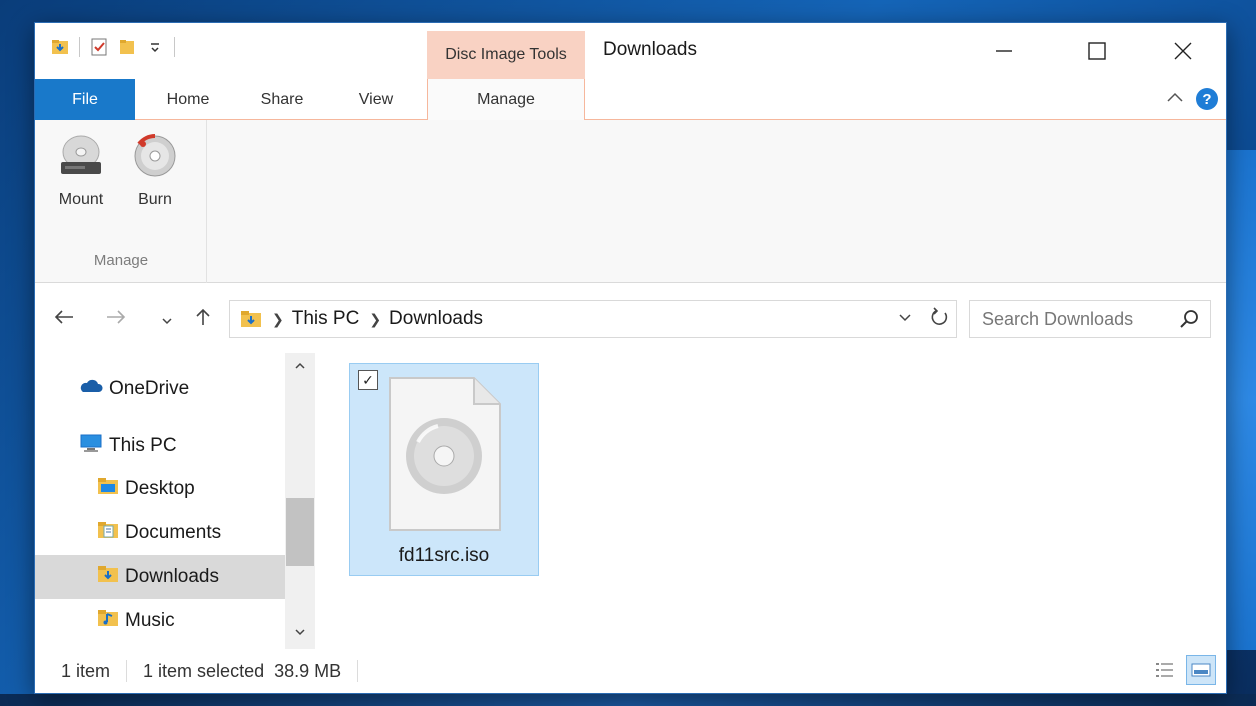  I want to click on tab-view: View, so click(376, 99).